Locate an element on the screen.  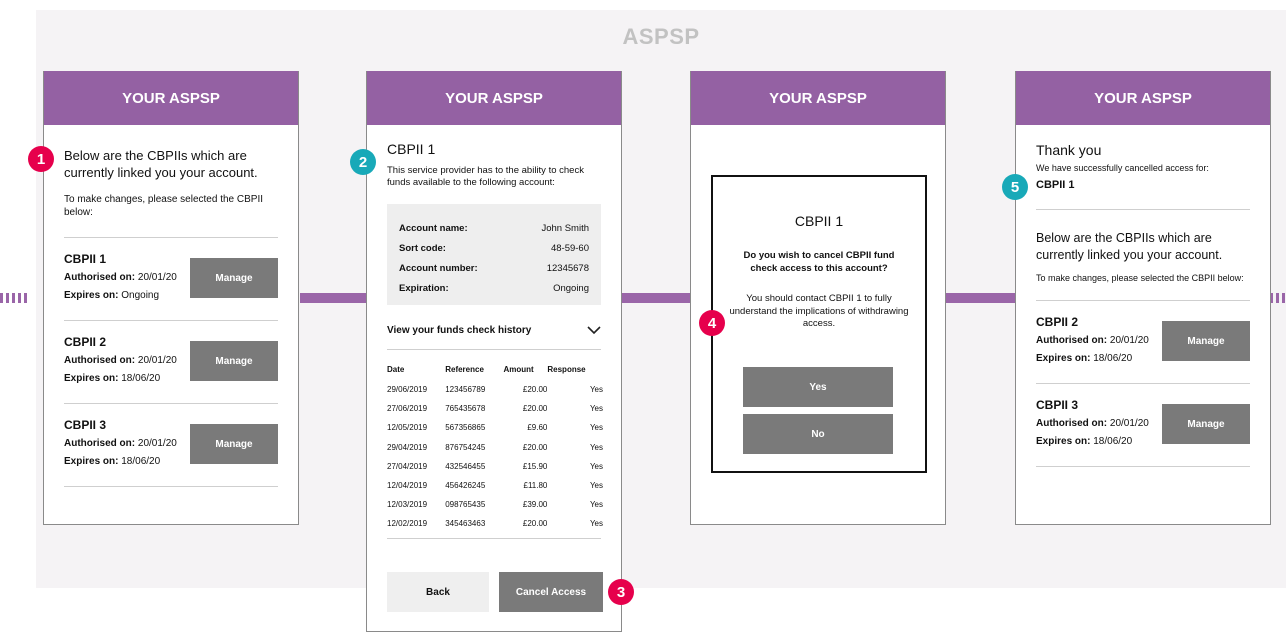
table-row: 12/04/2019 456426245 £11.80 Yes is located at coordinates (495, 485).